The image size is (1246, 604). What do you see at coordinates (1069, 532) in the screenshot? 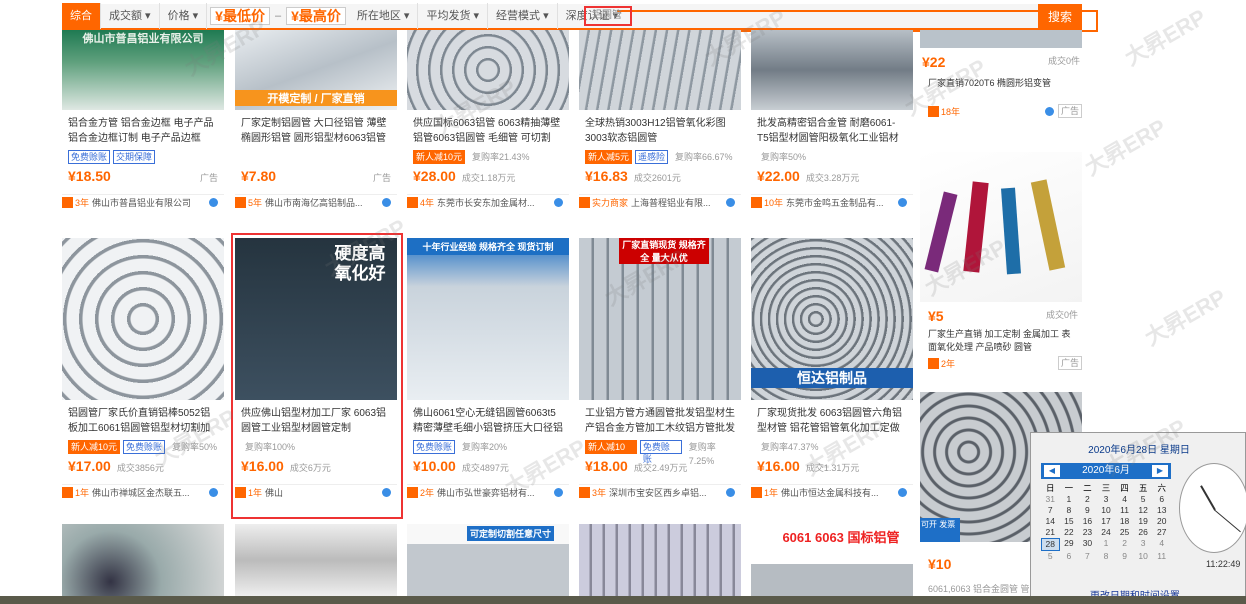
I see `calendar-day: 22` at bounding box center [1069, 532].